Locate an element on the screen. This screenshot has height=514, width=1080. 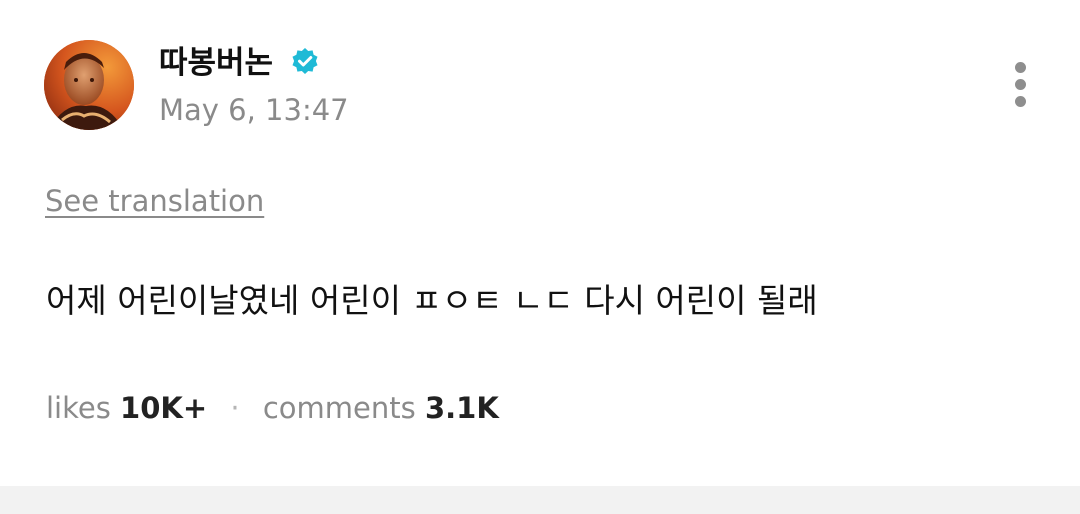
post-date: May 6, 13:47 is located at coordinates (254, 110).